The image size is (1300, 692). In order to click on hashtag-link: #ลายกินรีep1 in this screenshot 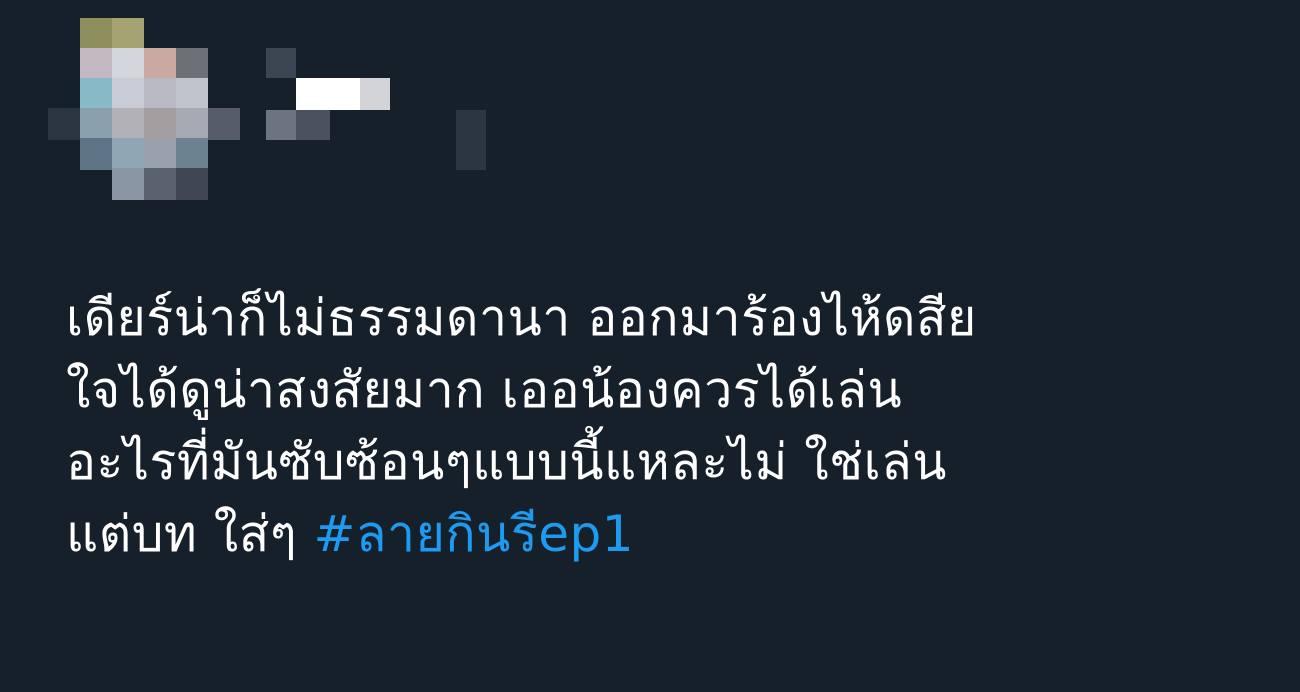, I will do `click(473, 534)`.